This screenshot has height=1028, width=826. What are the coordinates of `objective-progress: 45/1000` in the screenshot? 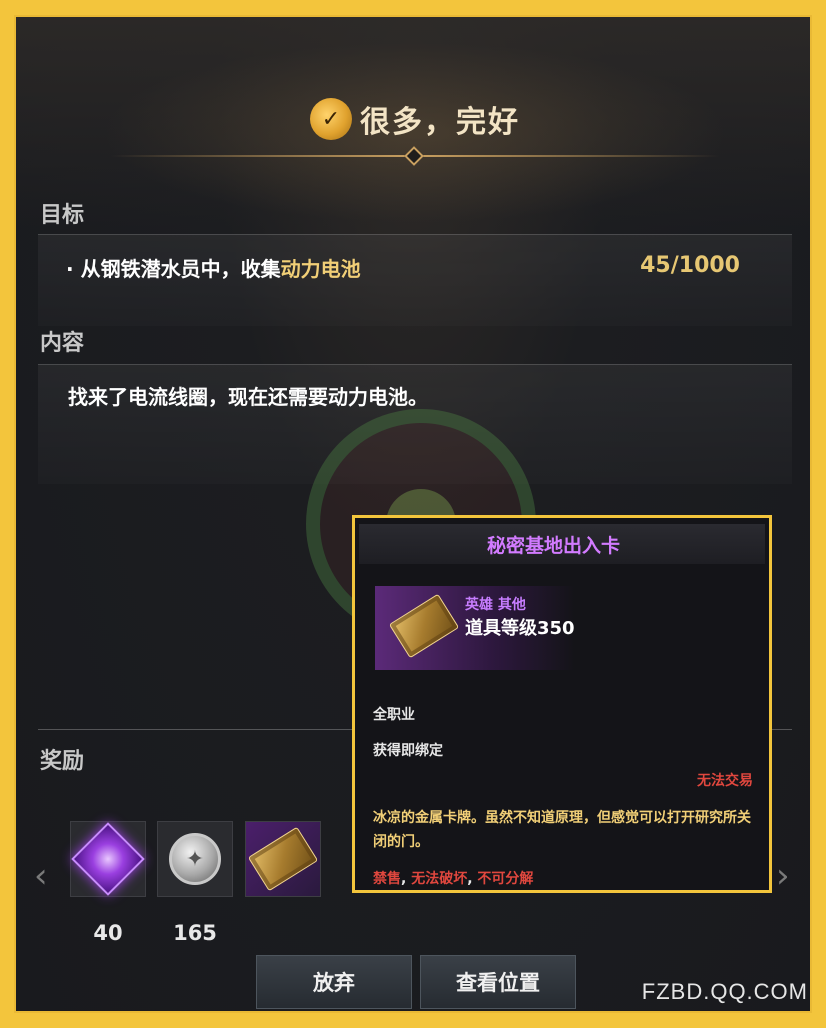 It's located at (690, 265).